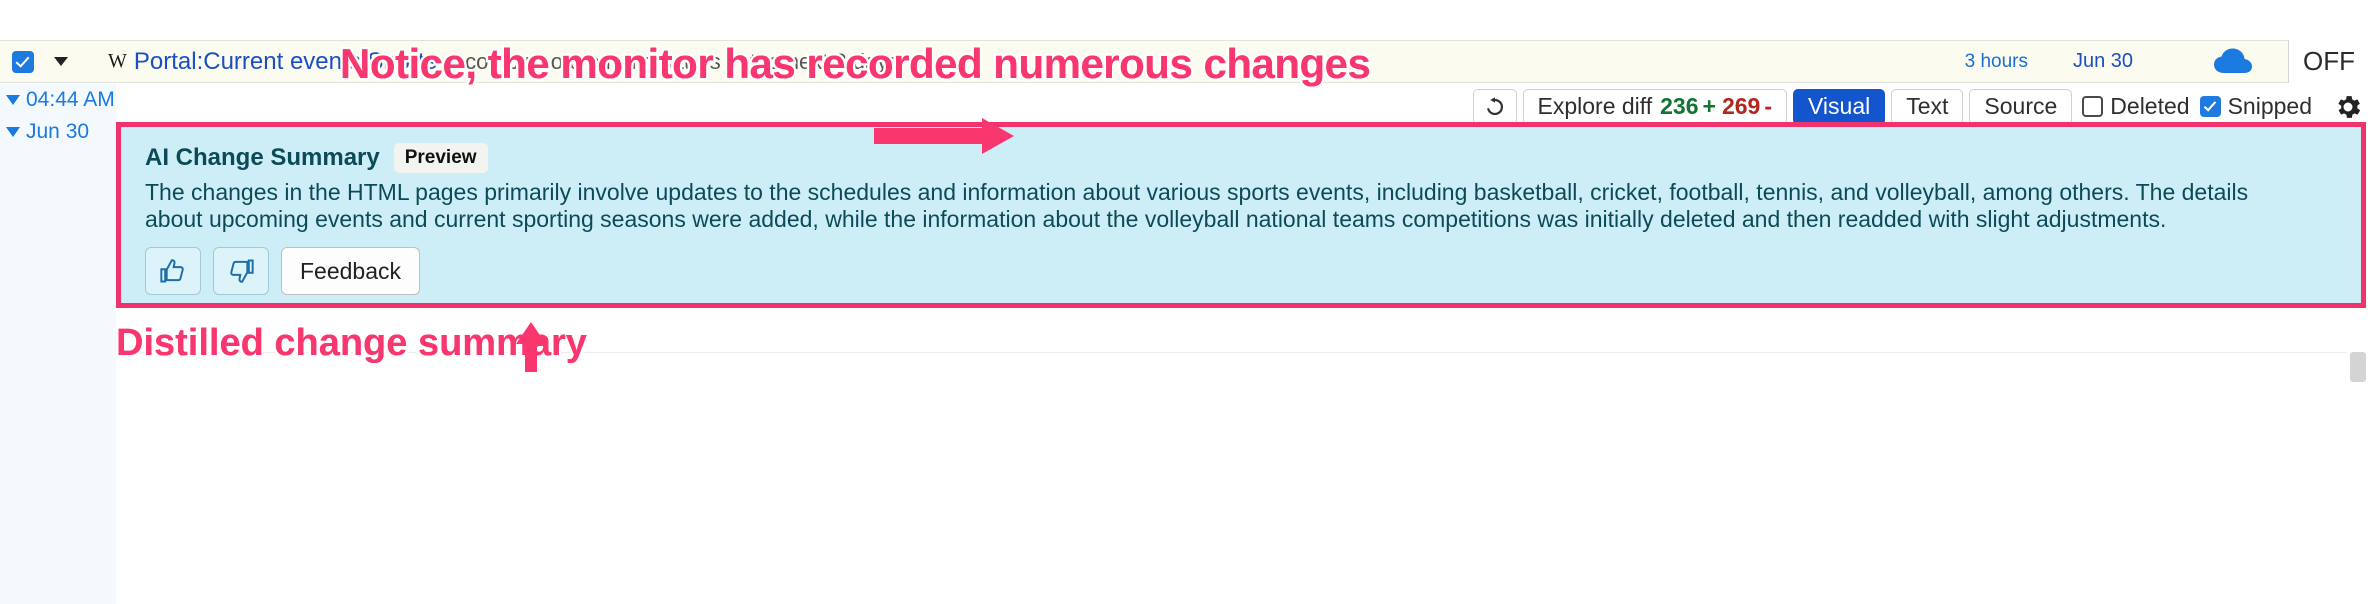 The width and height of the screenshot is (2374, 604). I want to click on ai-summary-header: AI Change Summary Preview, so click(1241, 158).